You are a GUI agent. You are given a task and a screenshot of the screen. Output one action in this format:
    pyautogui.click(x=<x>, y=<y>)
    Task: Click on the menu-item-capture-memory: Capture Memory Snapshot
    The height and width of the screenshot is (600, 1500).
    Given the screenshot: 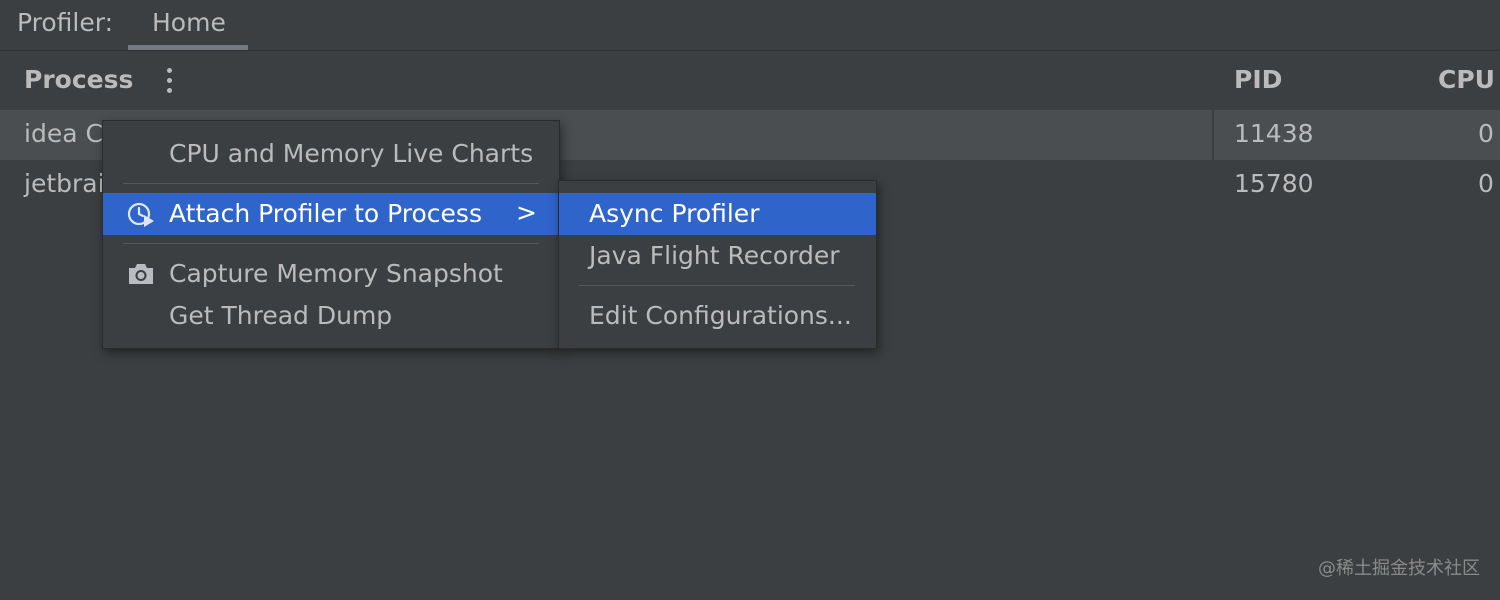 What is the action you would take?
    pyautogui.click(x=331, y=274)
    